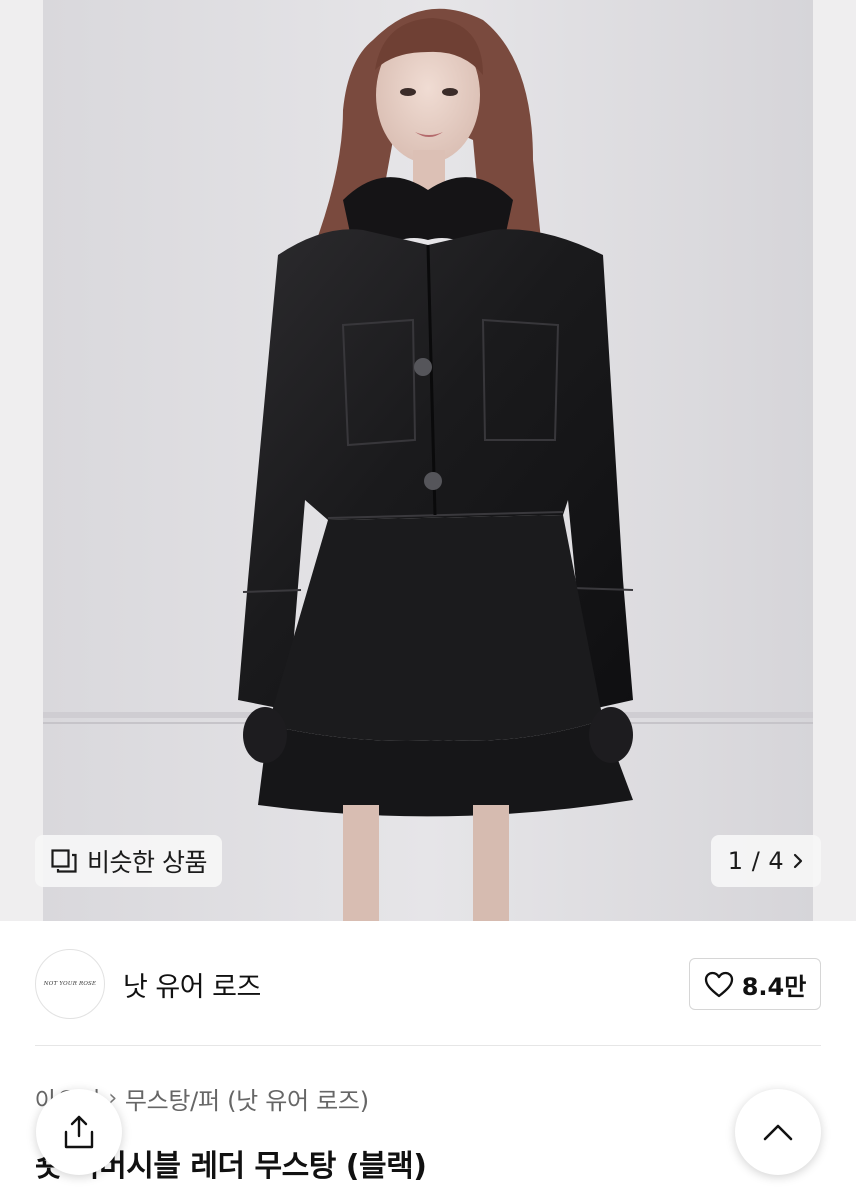 The width and height of the screenshot is (856, 1200). I want to click on share-button, so click(79, 1132).